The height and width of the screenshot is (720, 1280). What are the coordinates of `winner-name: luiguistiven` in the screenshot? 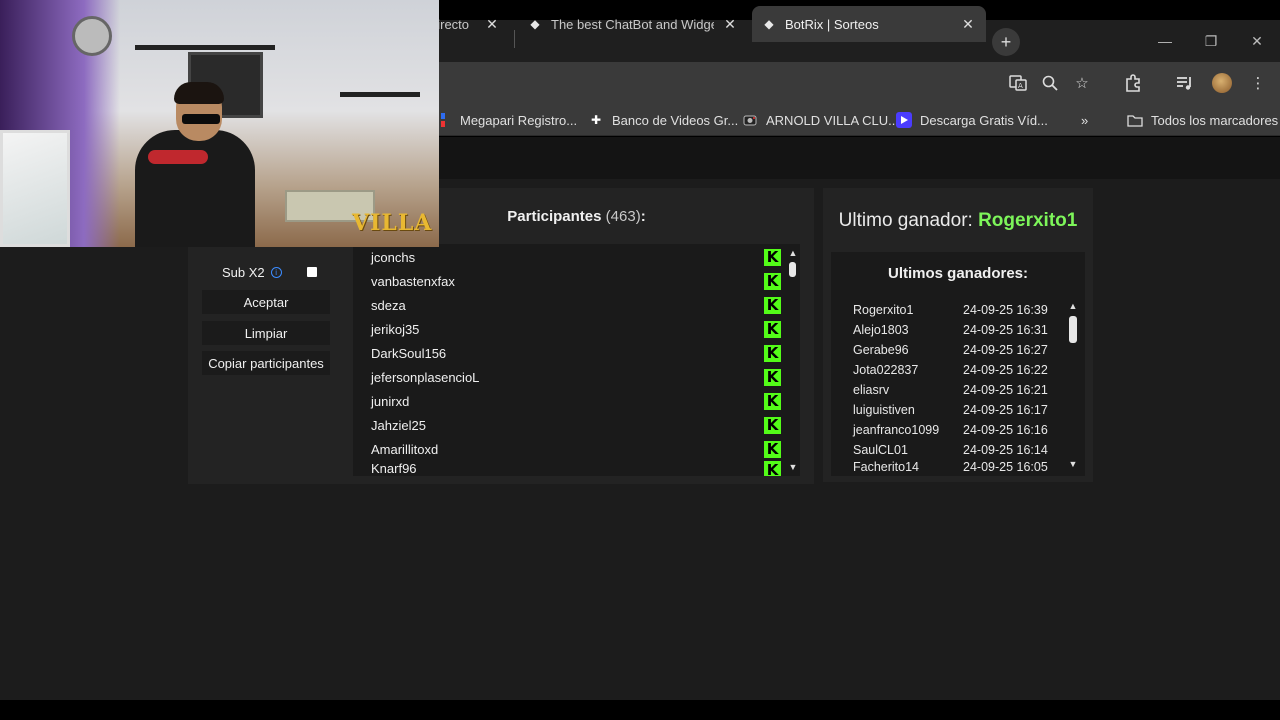 It's located at (884, 410).